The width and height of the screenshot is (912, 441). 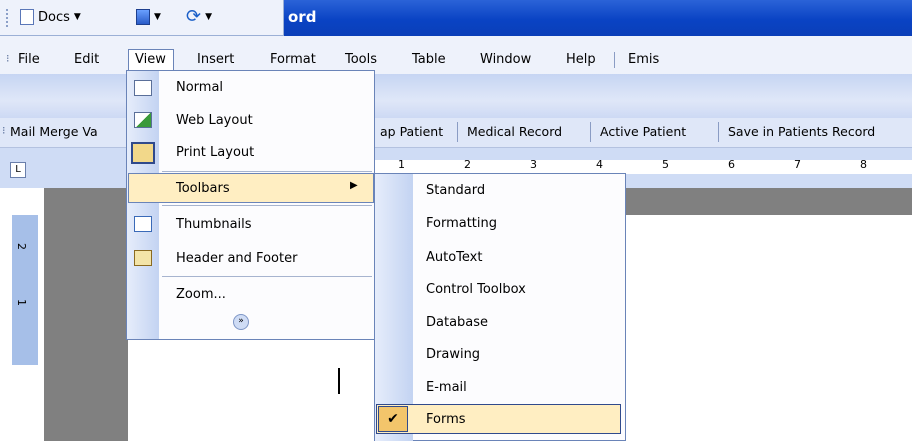 I want to click on vertical-ruler-number: 2, so click(x=21, y=246).